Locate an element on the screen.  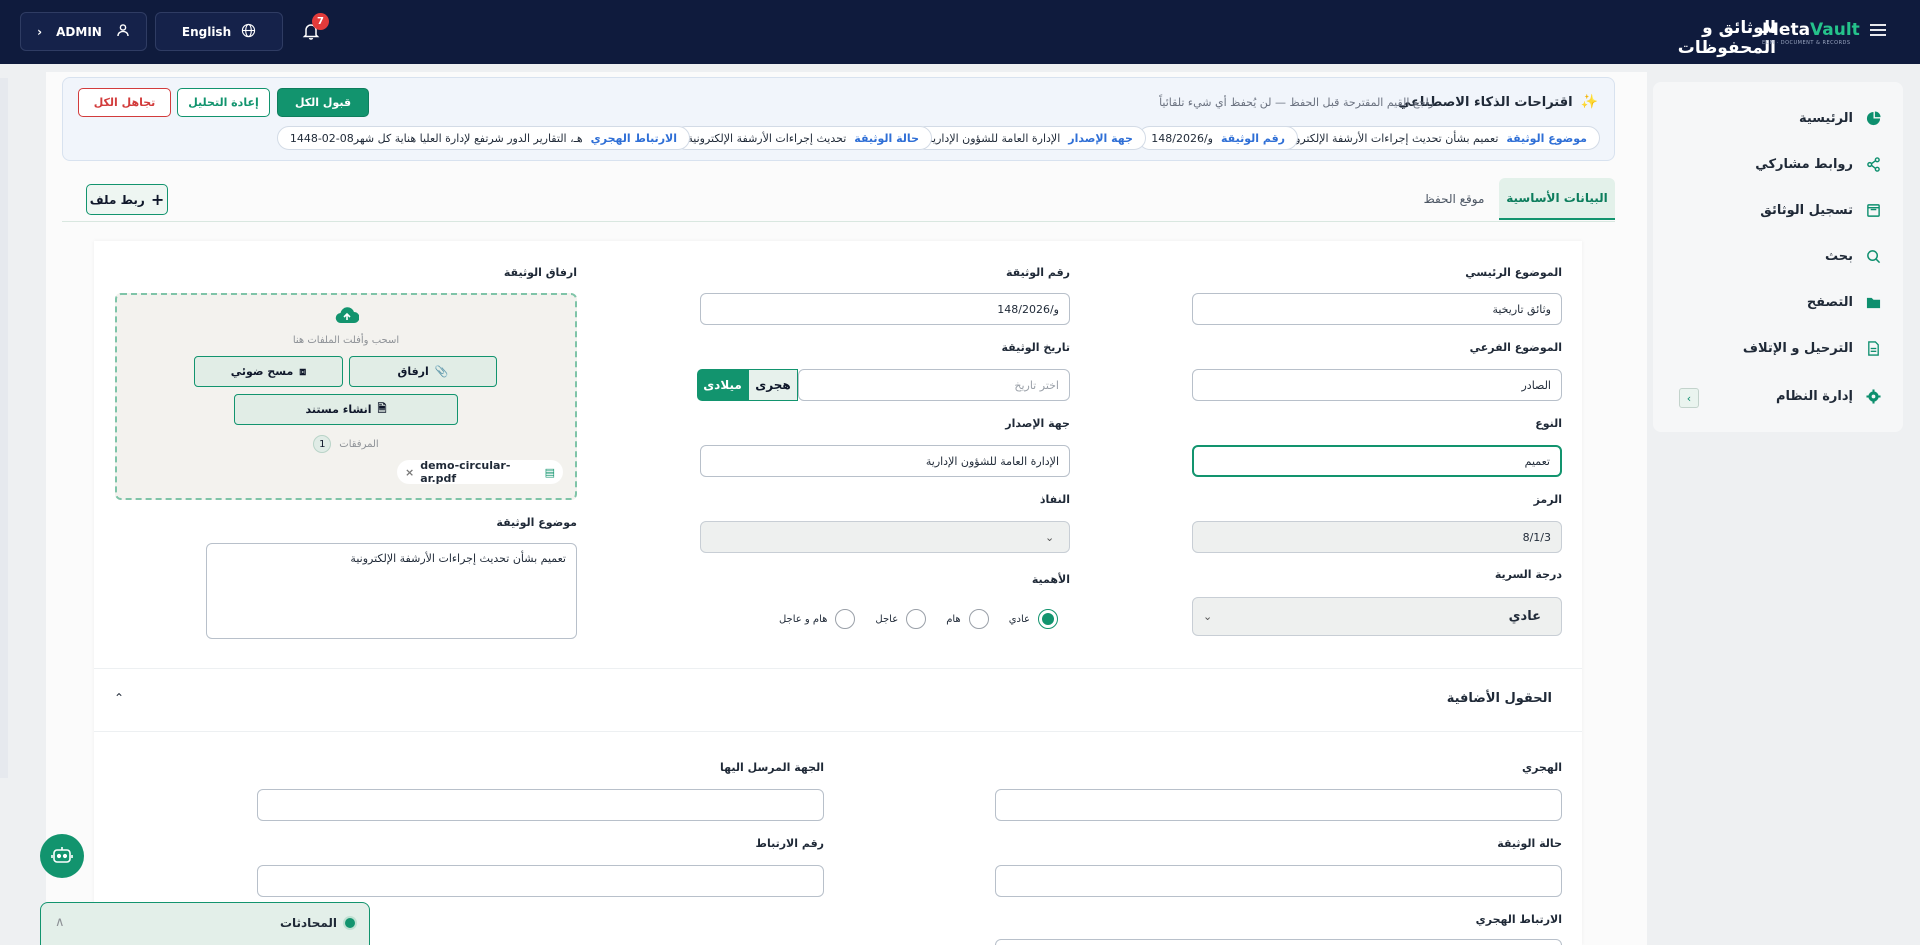
doc-status-label: حالة الوثيقة is located at coordinates (1529, 843).